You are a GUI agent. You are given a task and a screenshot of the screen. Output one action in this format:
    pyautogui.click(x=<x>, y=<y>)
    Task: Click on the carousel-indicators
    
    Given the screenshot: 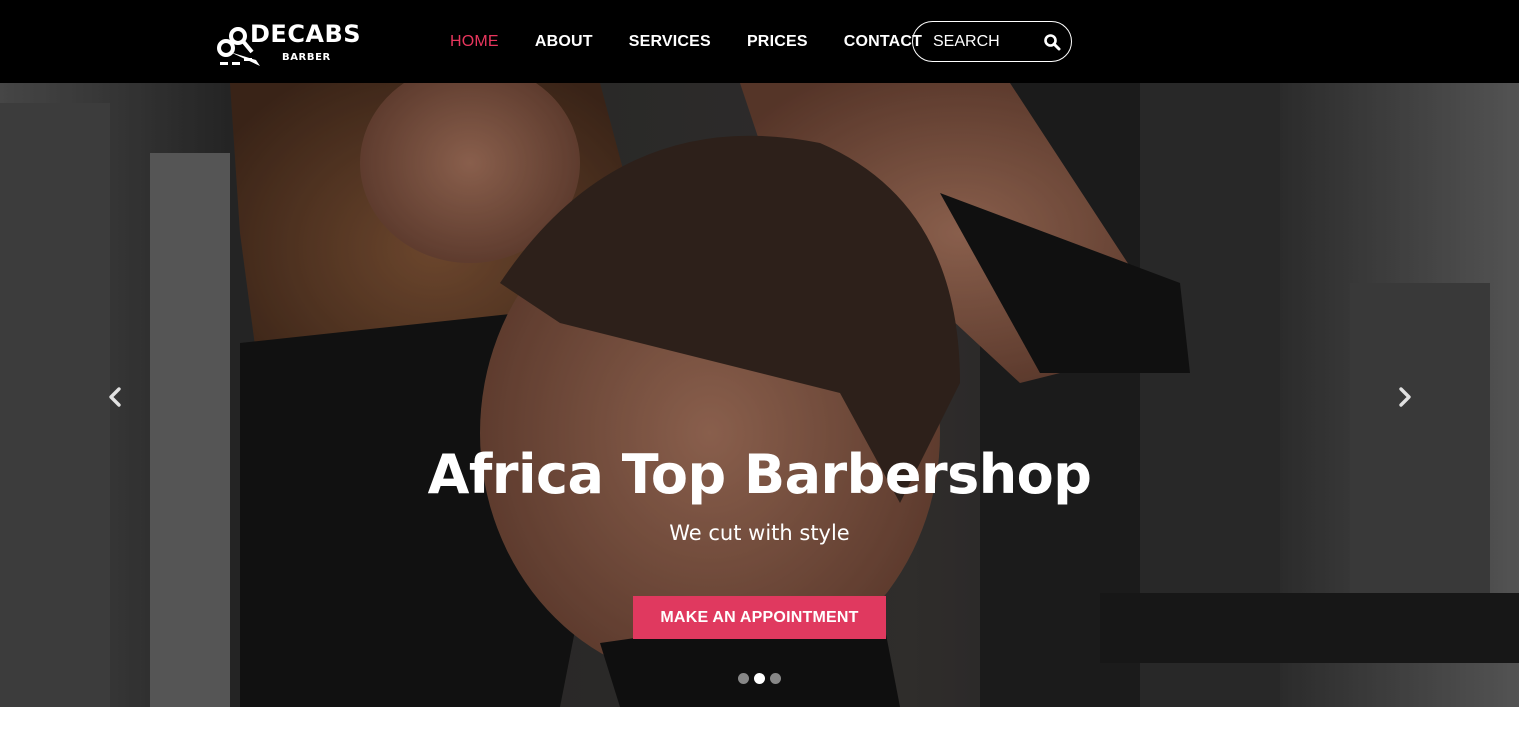 What is the action you would take?
    pyautogui.click(x=759, y=678)
    